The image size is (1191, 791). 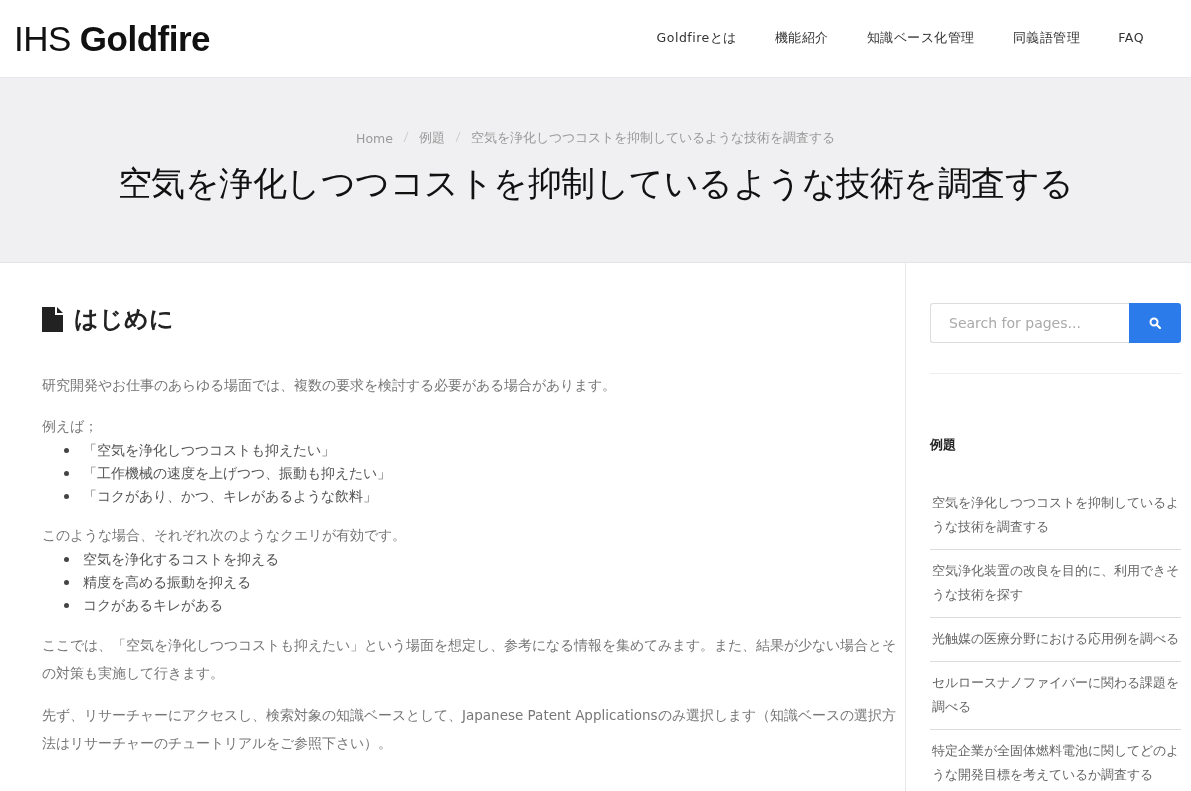 I want to click on list-item: 精度を高める振動を抑える, so click(x=167, y=582).